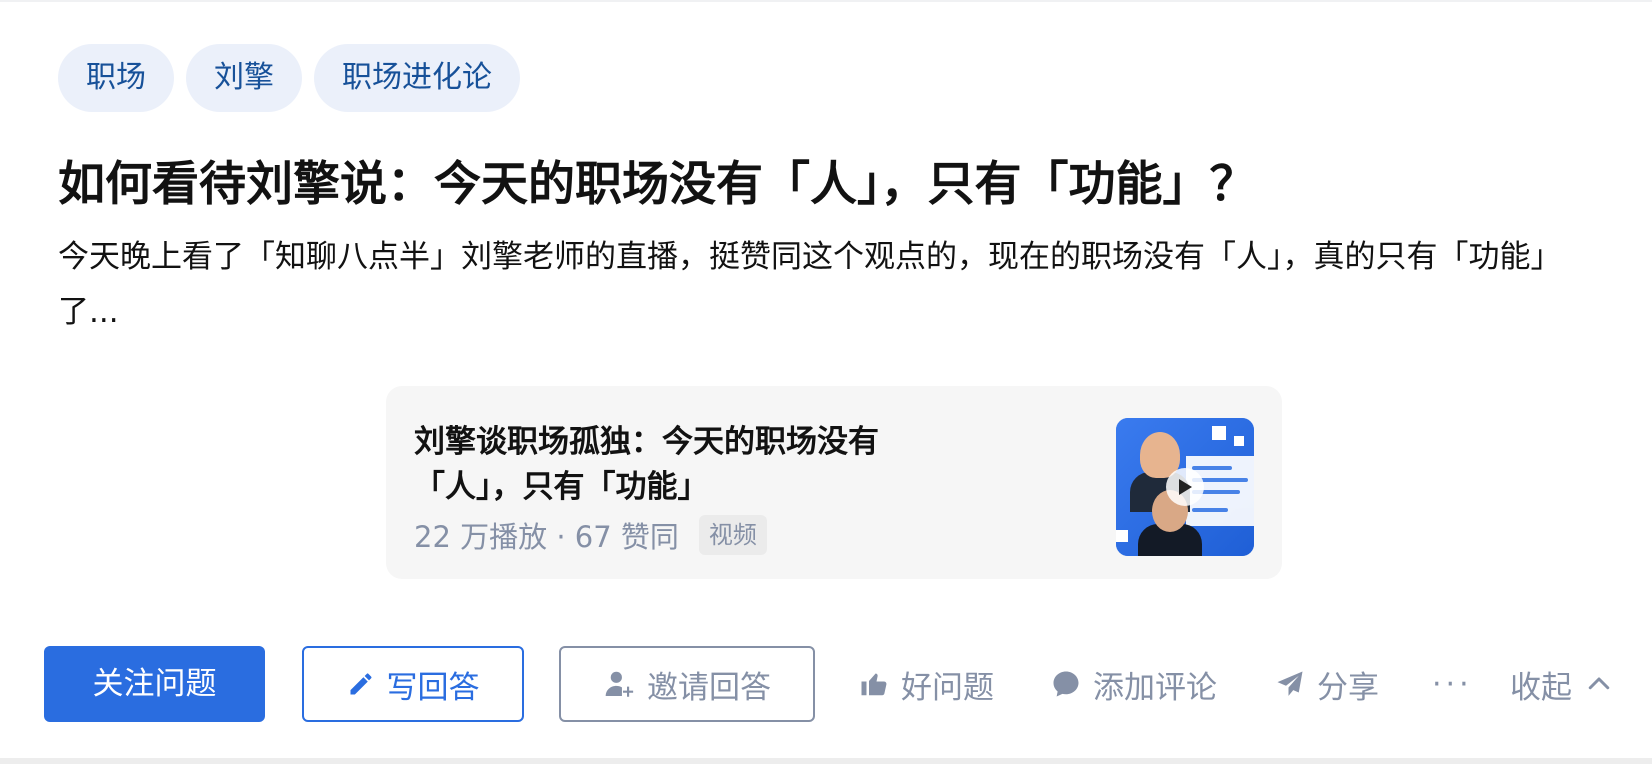 The height and width of the screenshot is (764, 1652). What do you see at coordinates (1290, 684) in the screenshot?
I see `paper-plane-icon` at bounding box center [1290, 684].